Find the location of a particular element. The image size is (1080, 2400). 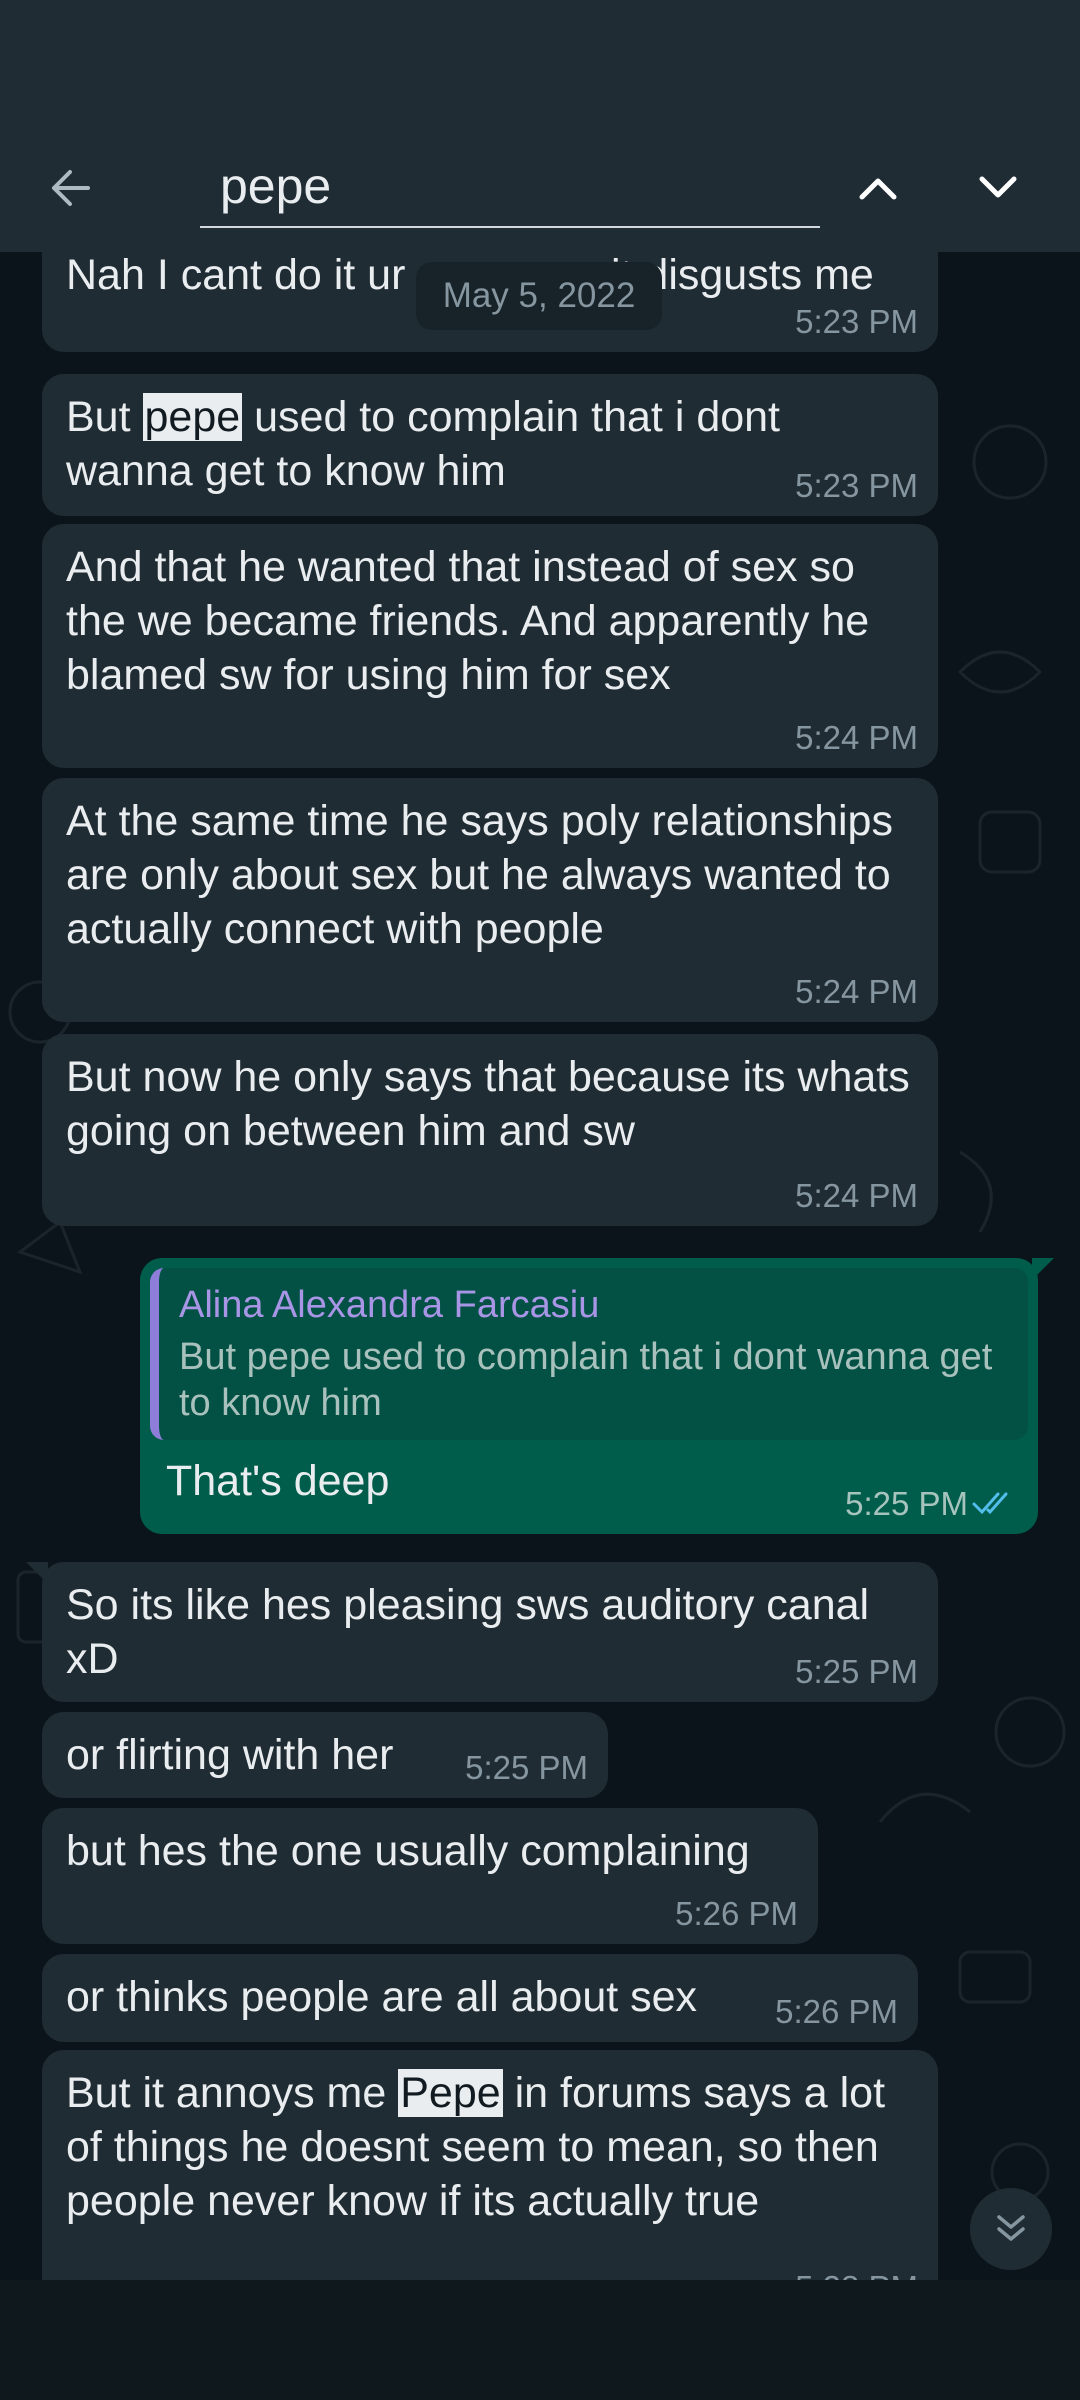

status-bar is located at coordinates (540, 60).